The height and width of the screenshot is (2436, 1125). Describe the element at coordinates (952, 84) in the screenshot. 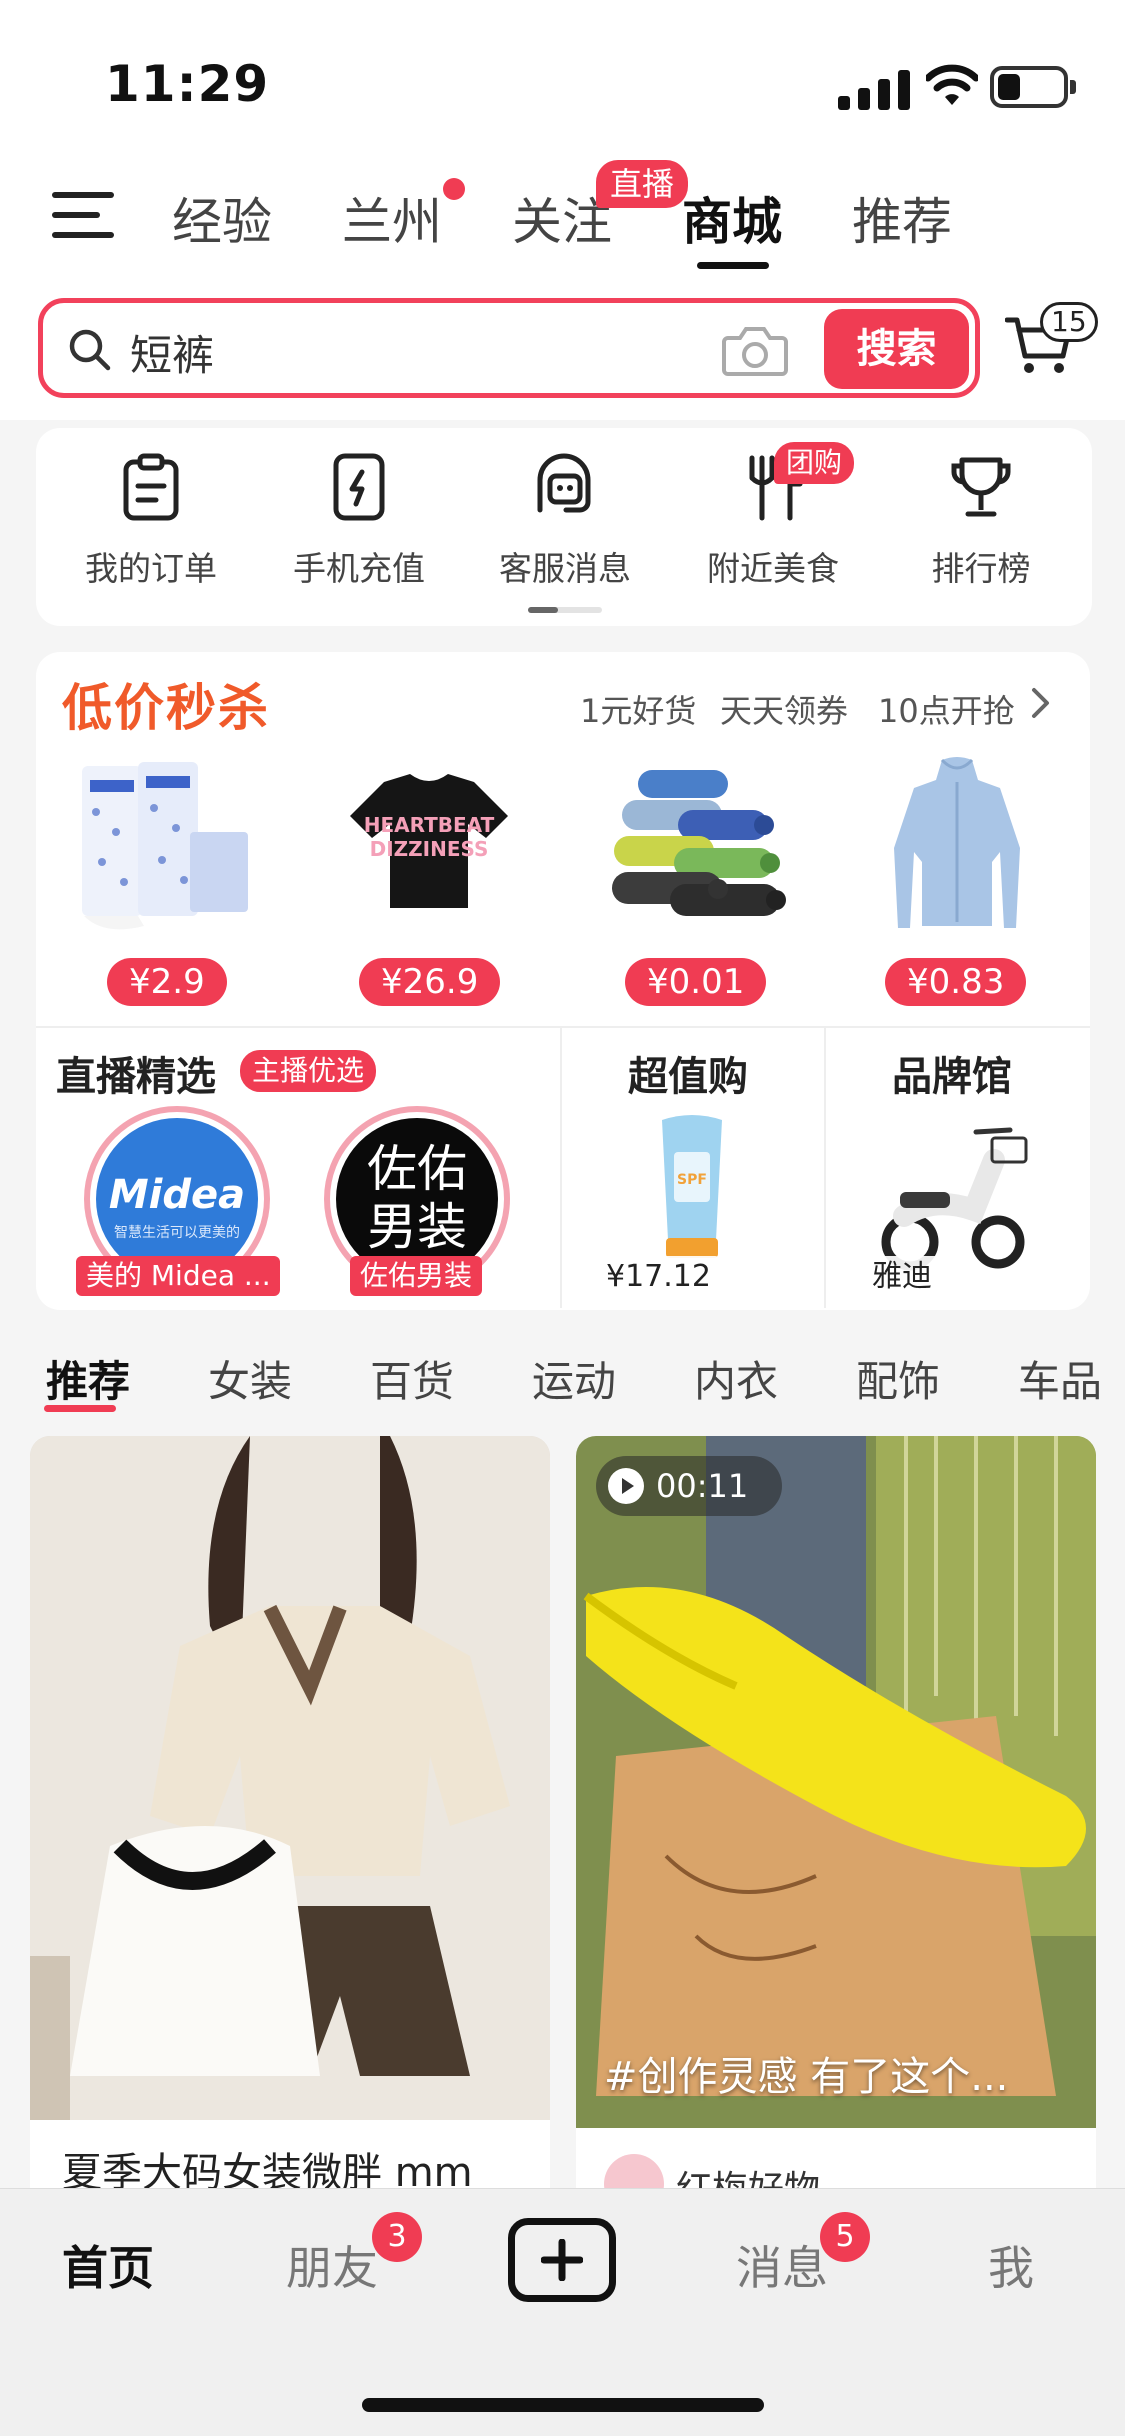

I see `wifi-icon` at that location.